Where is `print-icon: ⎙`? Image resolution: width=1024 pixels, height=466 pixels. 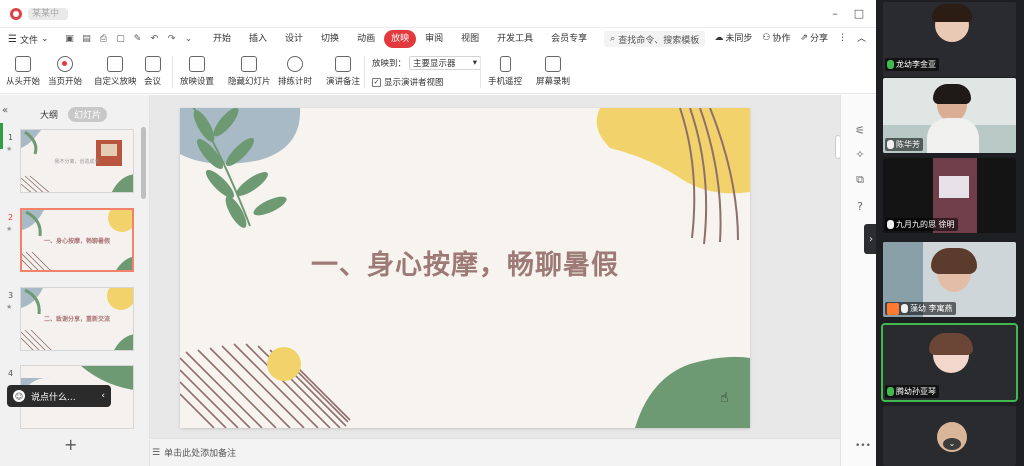
print-icon: ⎙ is located at coordinates (103, 39).